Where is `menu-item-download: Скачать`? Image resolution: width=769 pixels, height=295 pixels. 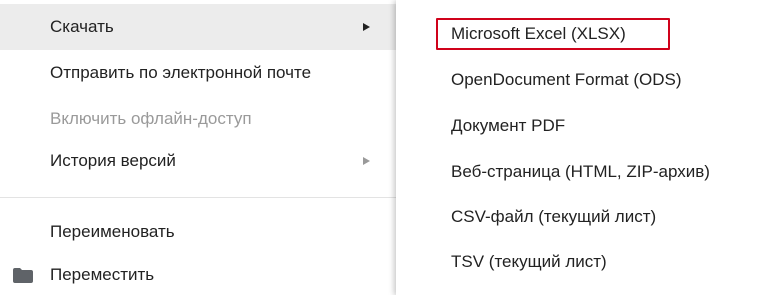
menu-item-download: Скачать is located at coordinates (198, 27).